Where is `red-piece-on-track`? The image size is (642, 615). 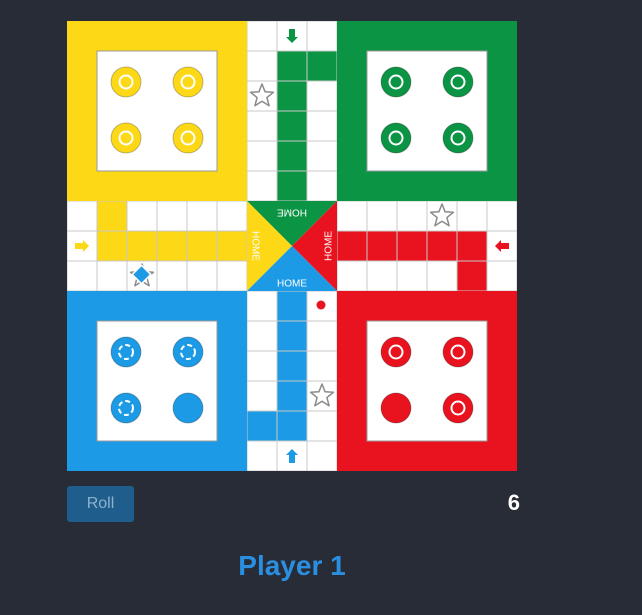 red-piece-on-track is located at coordinates (321, 305).